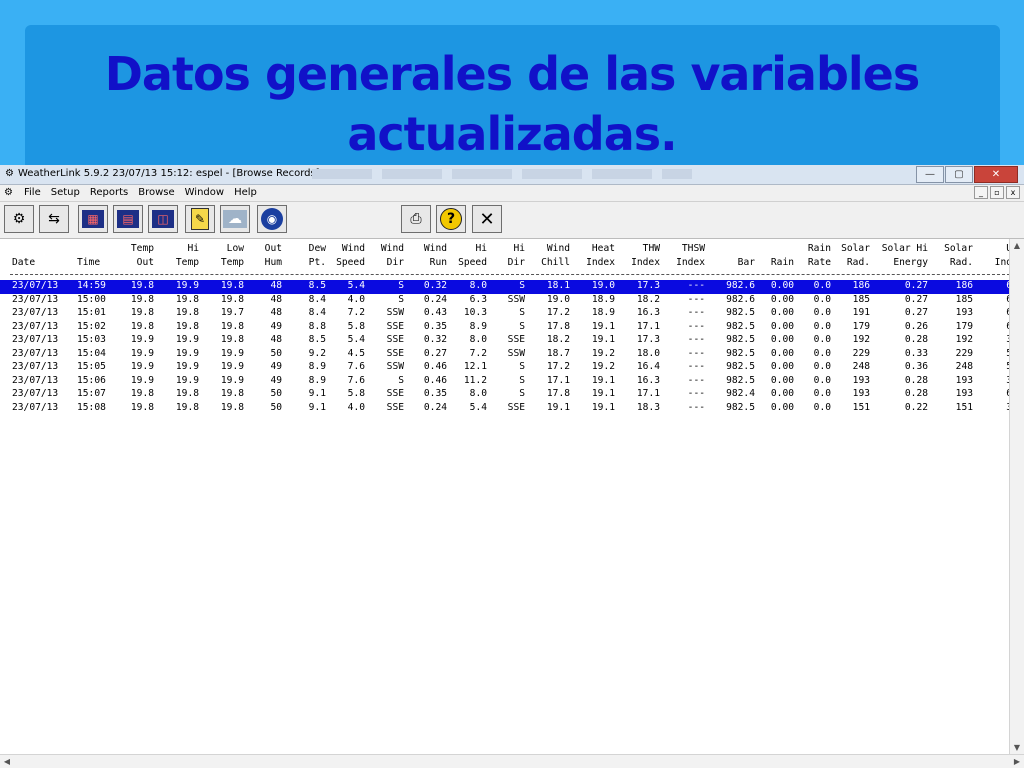  I want to click on station-icon: ⚙, so click(19, 219).